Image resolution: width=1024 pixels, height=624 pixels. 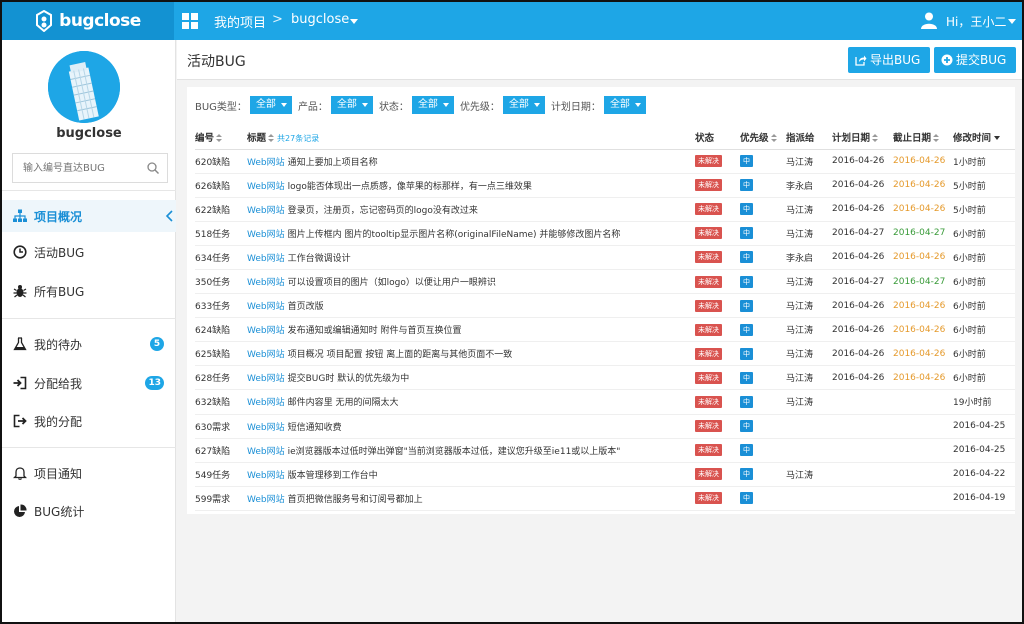 What do you see at coordinates (471, 306) in the screenshot?
I see `bug-title-cell: Web网站 首页改版` at bounding box center [471, 306].